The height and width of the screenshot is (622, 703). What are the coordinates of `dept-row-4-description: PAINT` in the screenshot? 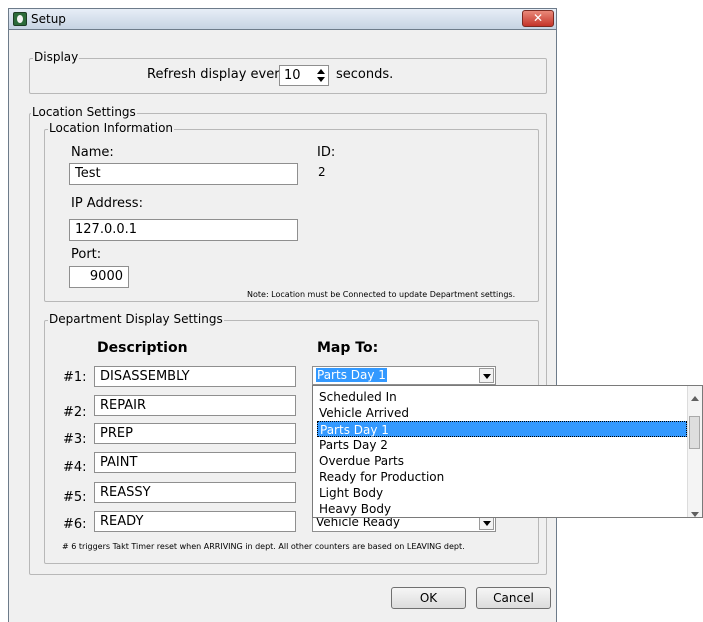 It's located at (195, 462).